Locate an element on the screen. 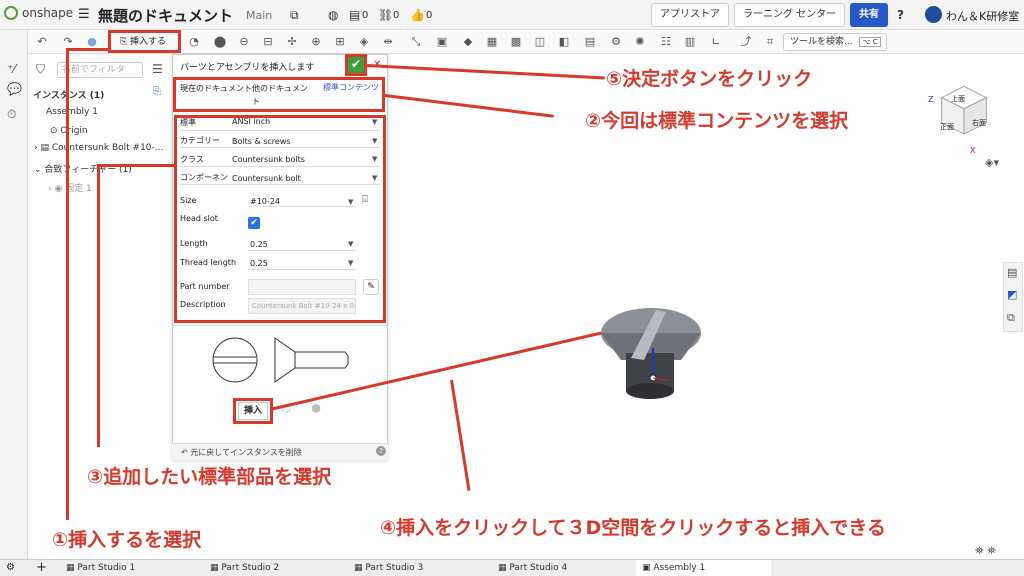  fasten-icon: ⬤ is located at coordinates (220, 42).